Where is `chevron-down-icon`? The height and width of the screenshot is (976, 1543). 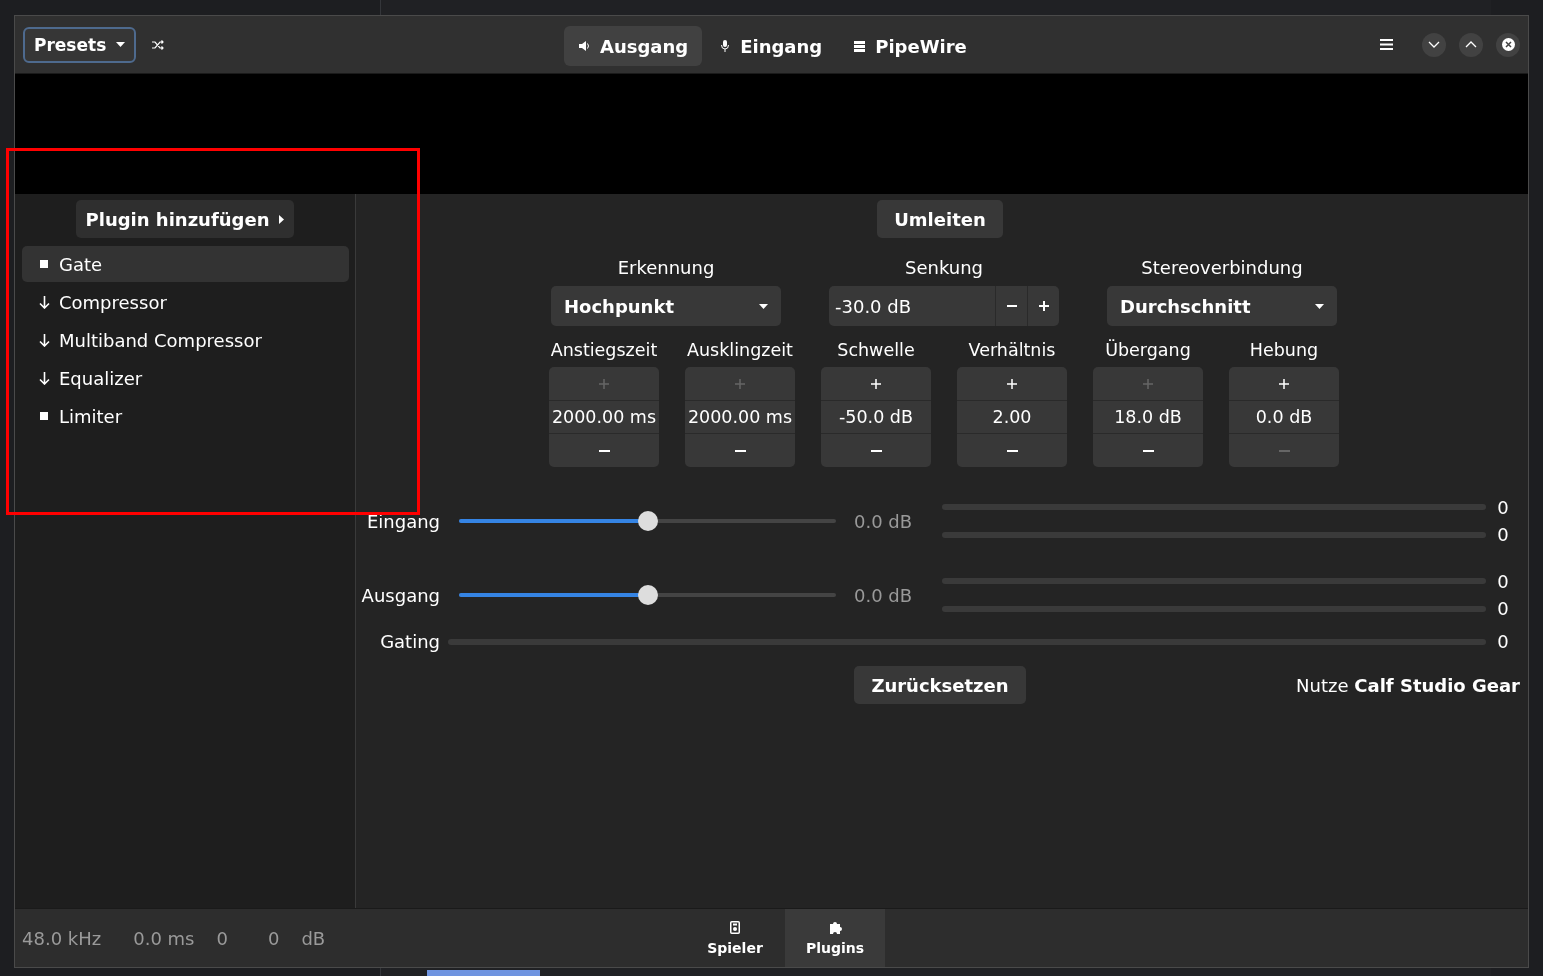
chevron-down-icon is located at coordinates (1434, 44).